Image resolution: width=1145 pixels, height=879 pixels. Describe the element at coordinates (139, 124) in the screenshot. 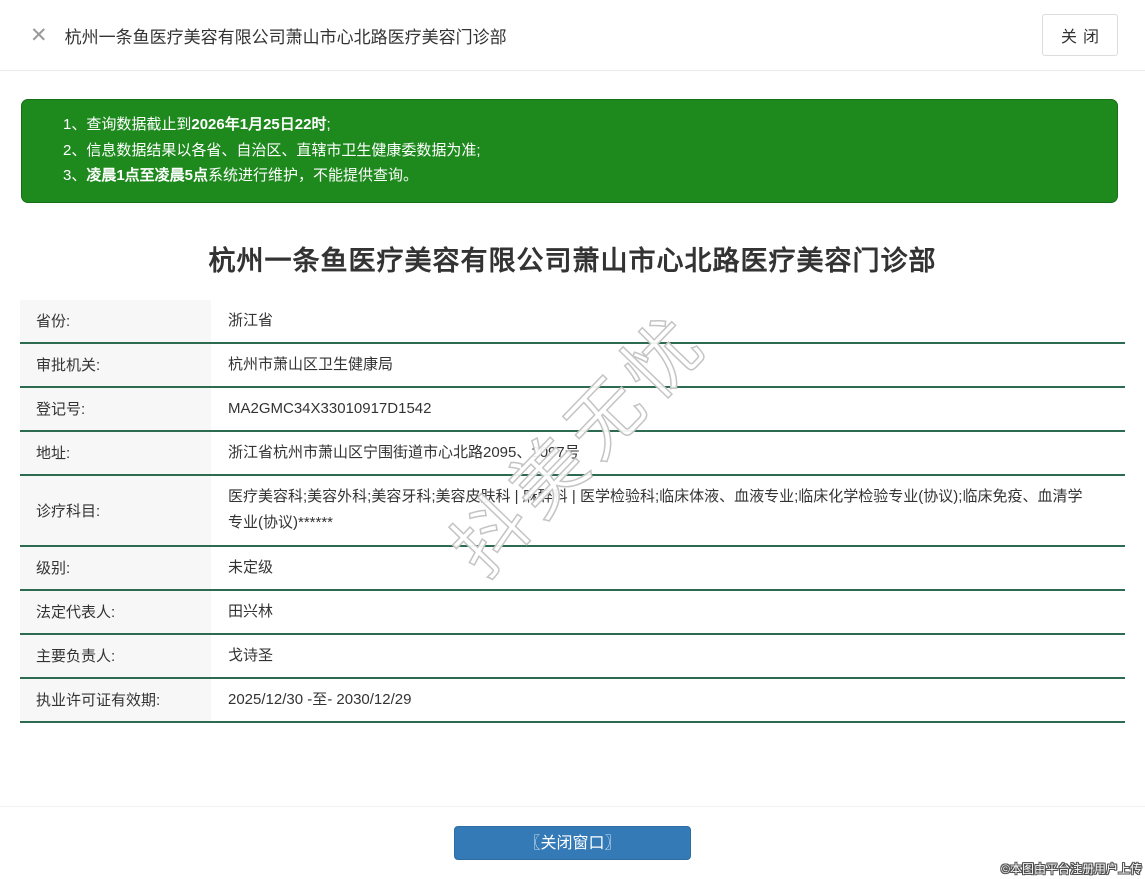

I see `notice-text: 查询数据截止到` at that location.